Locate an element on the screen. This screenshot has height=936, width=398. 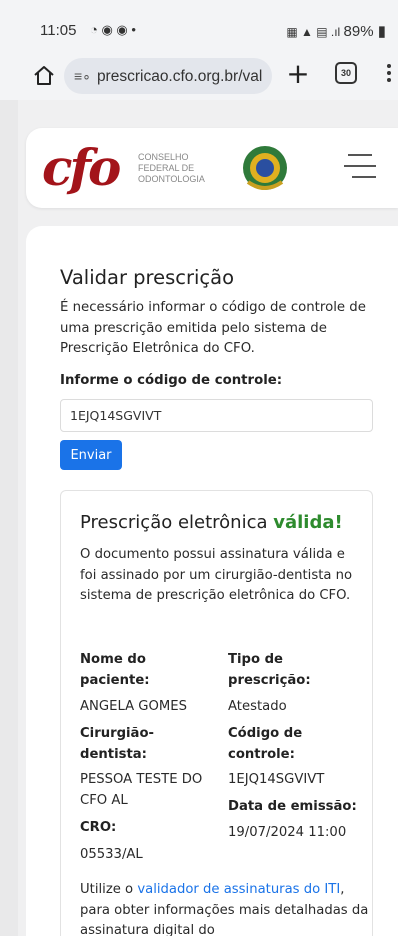
battery-icon: ▮ is located at coordinates (379, 31).